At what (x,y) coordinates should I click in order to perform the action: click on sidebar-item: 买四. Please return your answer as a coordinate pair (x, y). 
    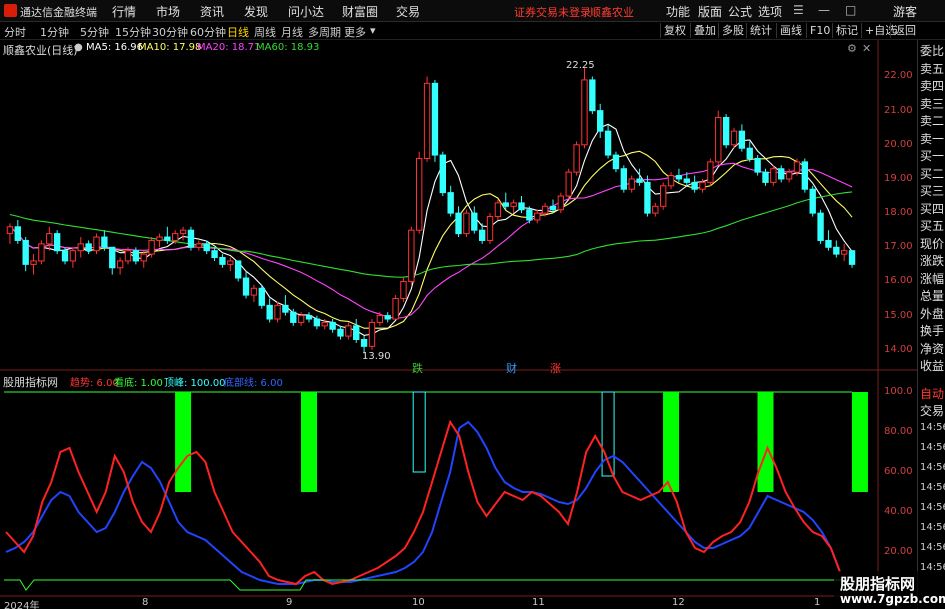
    Looking at the image, I should click on (932, 208).